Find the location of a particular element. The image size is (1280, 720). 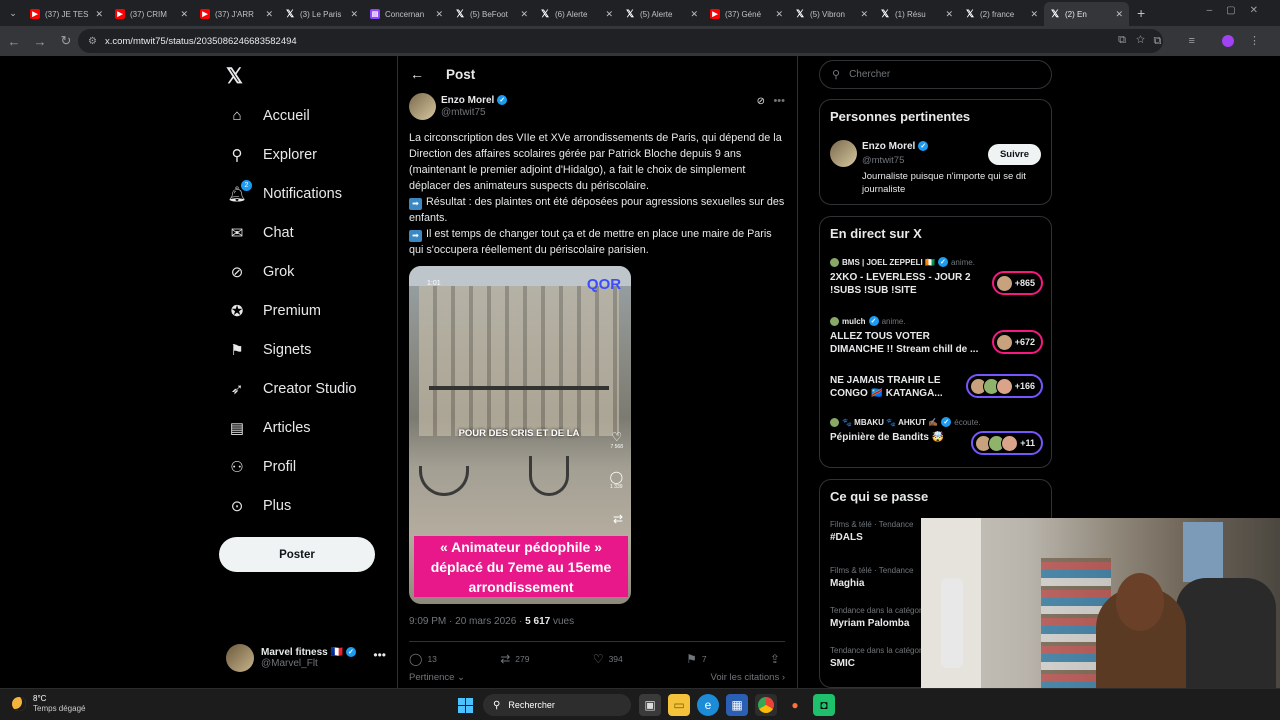

app-icon: ◘ is located at coordinates (824, 705).